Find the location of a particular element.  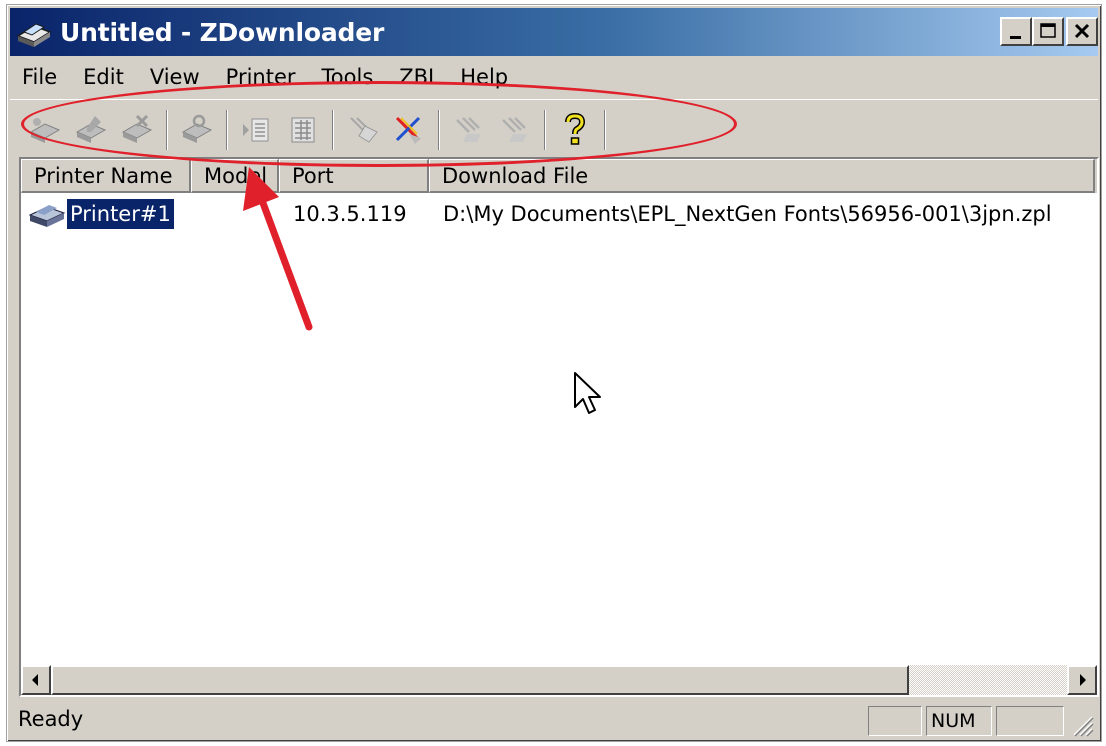

column-header-printer-name: Printer Name is located at coordinates (106, 176).